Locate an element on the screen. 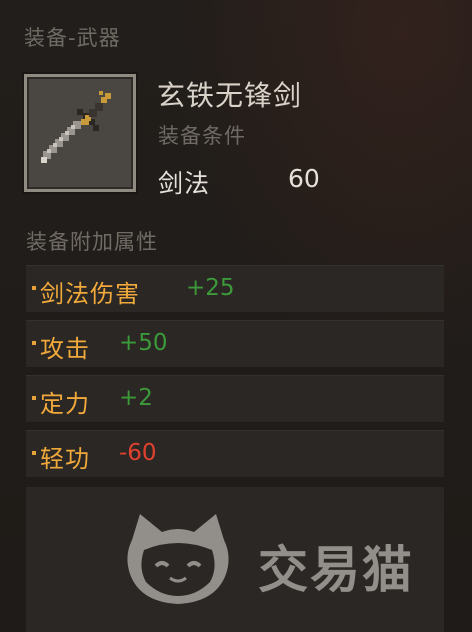  attribute-name: 轻功 is located at coordinates (65, 459).